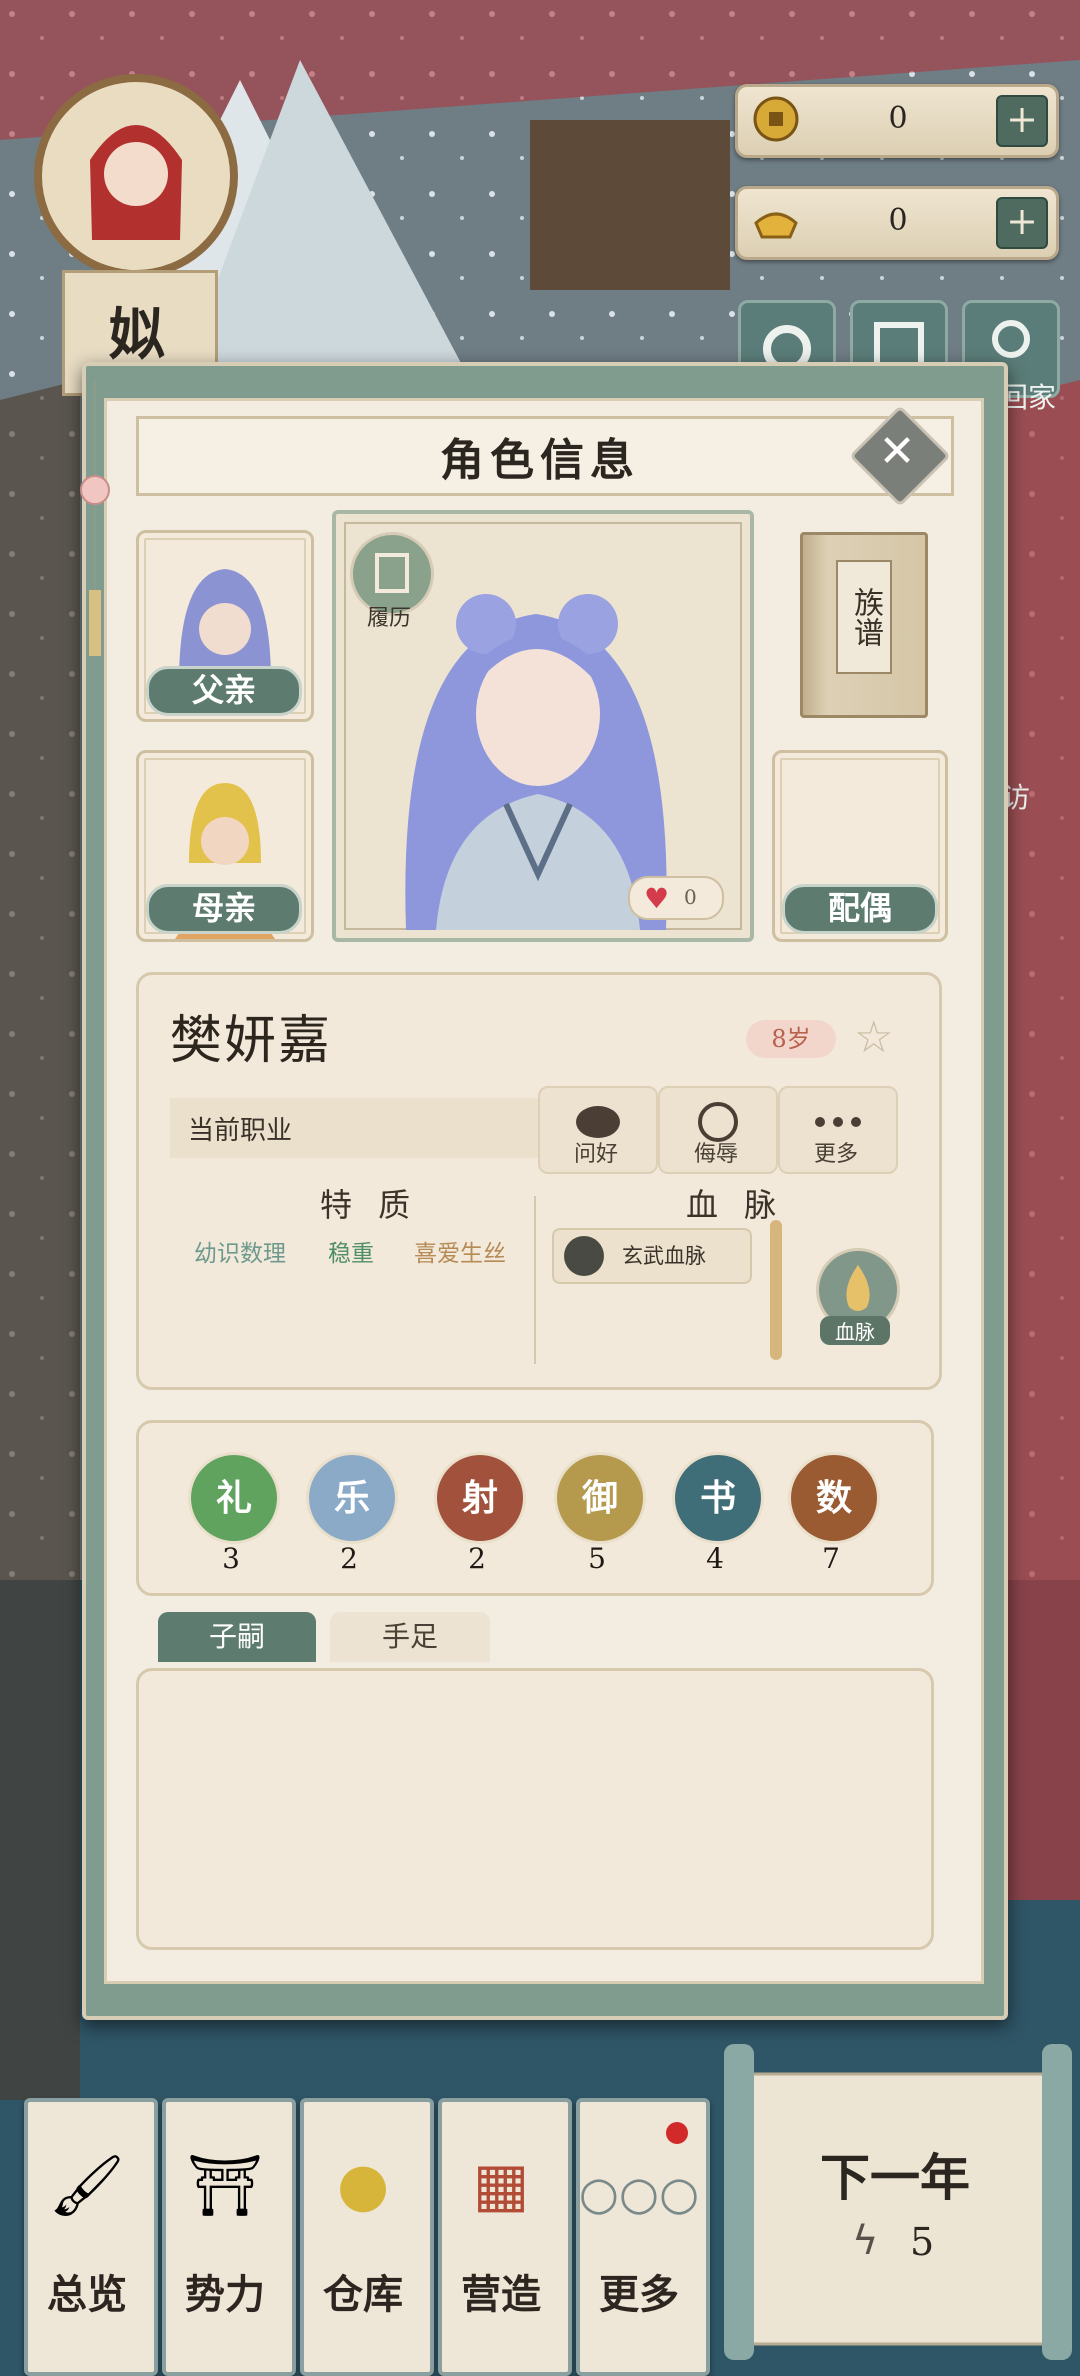 The width and height of the screenshot is (1080, 2376). I want to click on greet-label: 问好, so click(595, 1154).